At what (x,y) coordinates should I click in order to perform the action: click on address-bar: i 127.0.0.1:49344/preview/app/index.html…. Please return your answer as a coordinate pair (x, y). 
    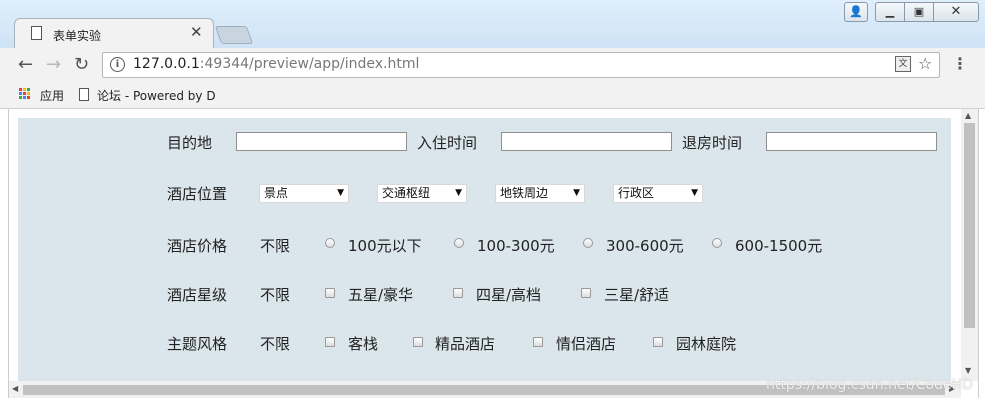
    Looking at the image, I should click on (521, 65).